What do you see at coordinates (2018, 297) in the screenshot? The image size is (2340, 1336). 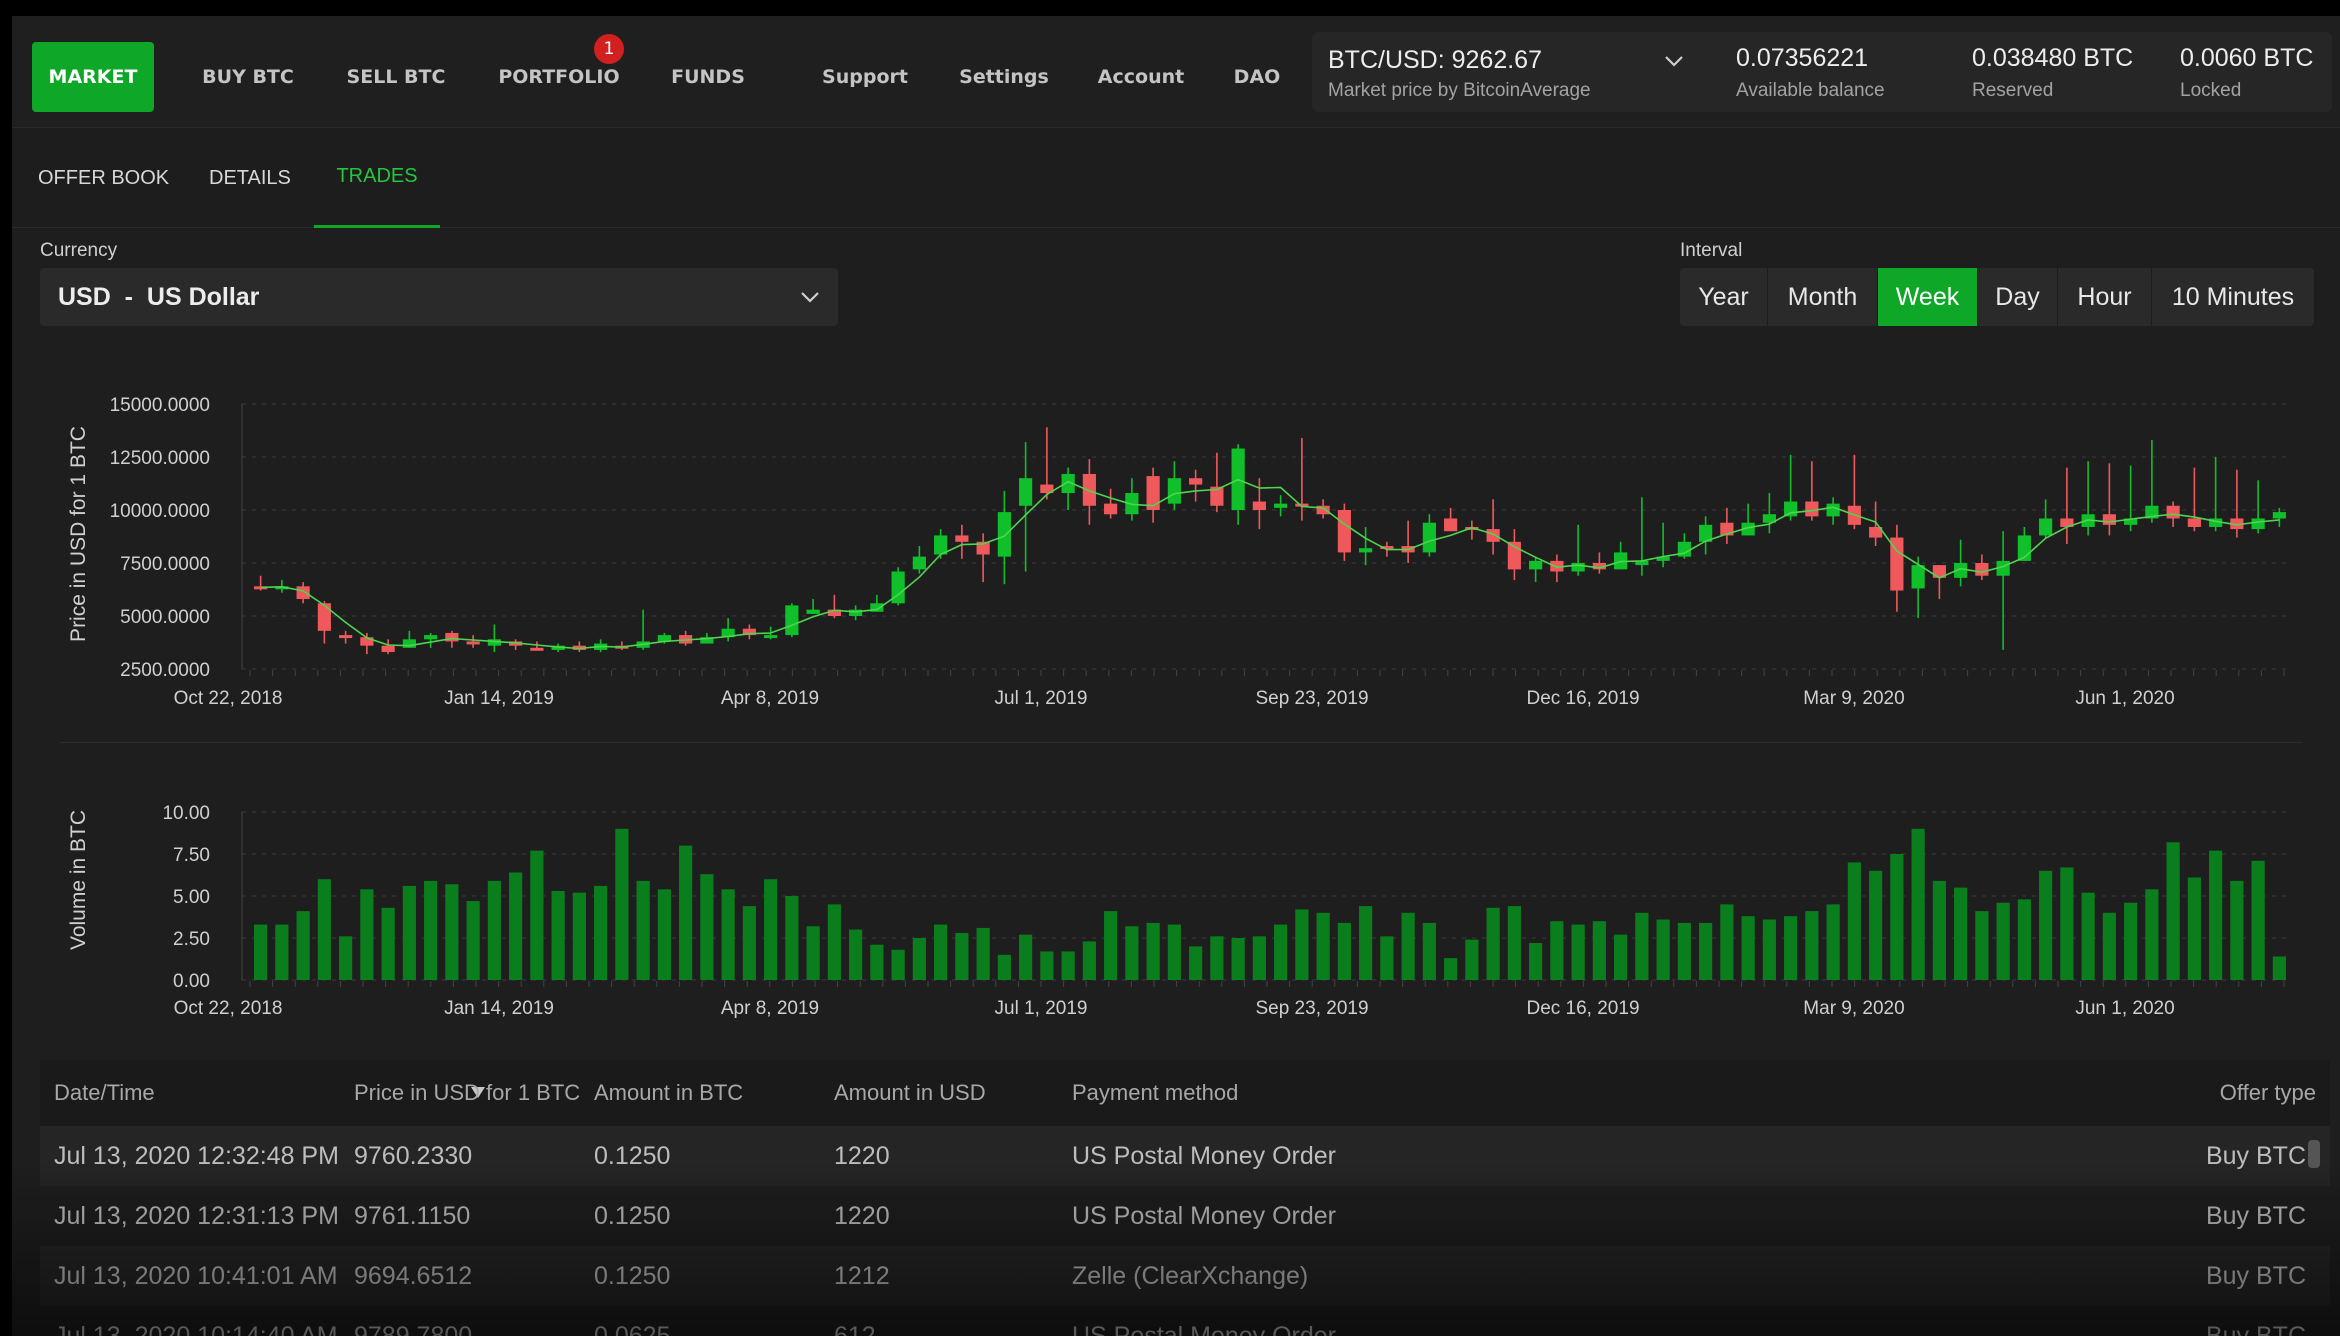 I see `interval-day-button: Day` at bounding box center [2018, 297].